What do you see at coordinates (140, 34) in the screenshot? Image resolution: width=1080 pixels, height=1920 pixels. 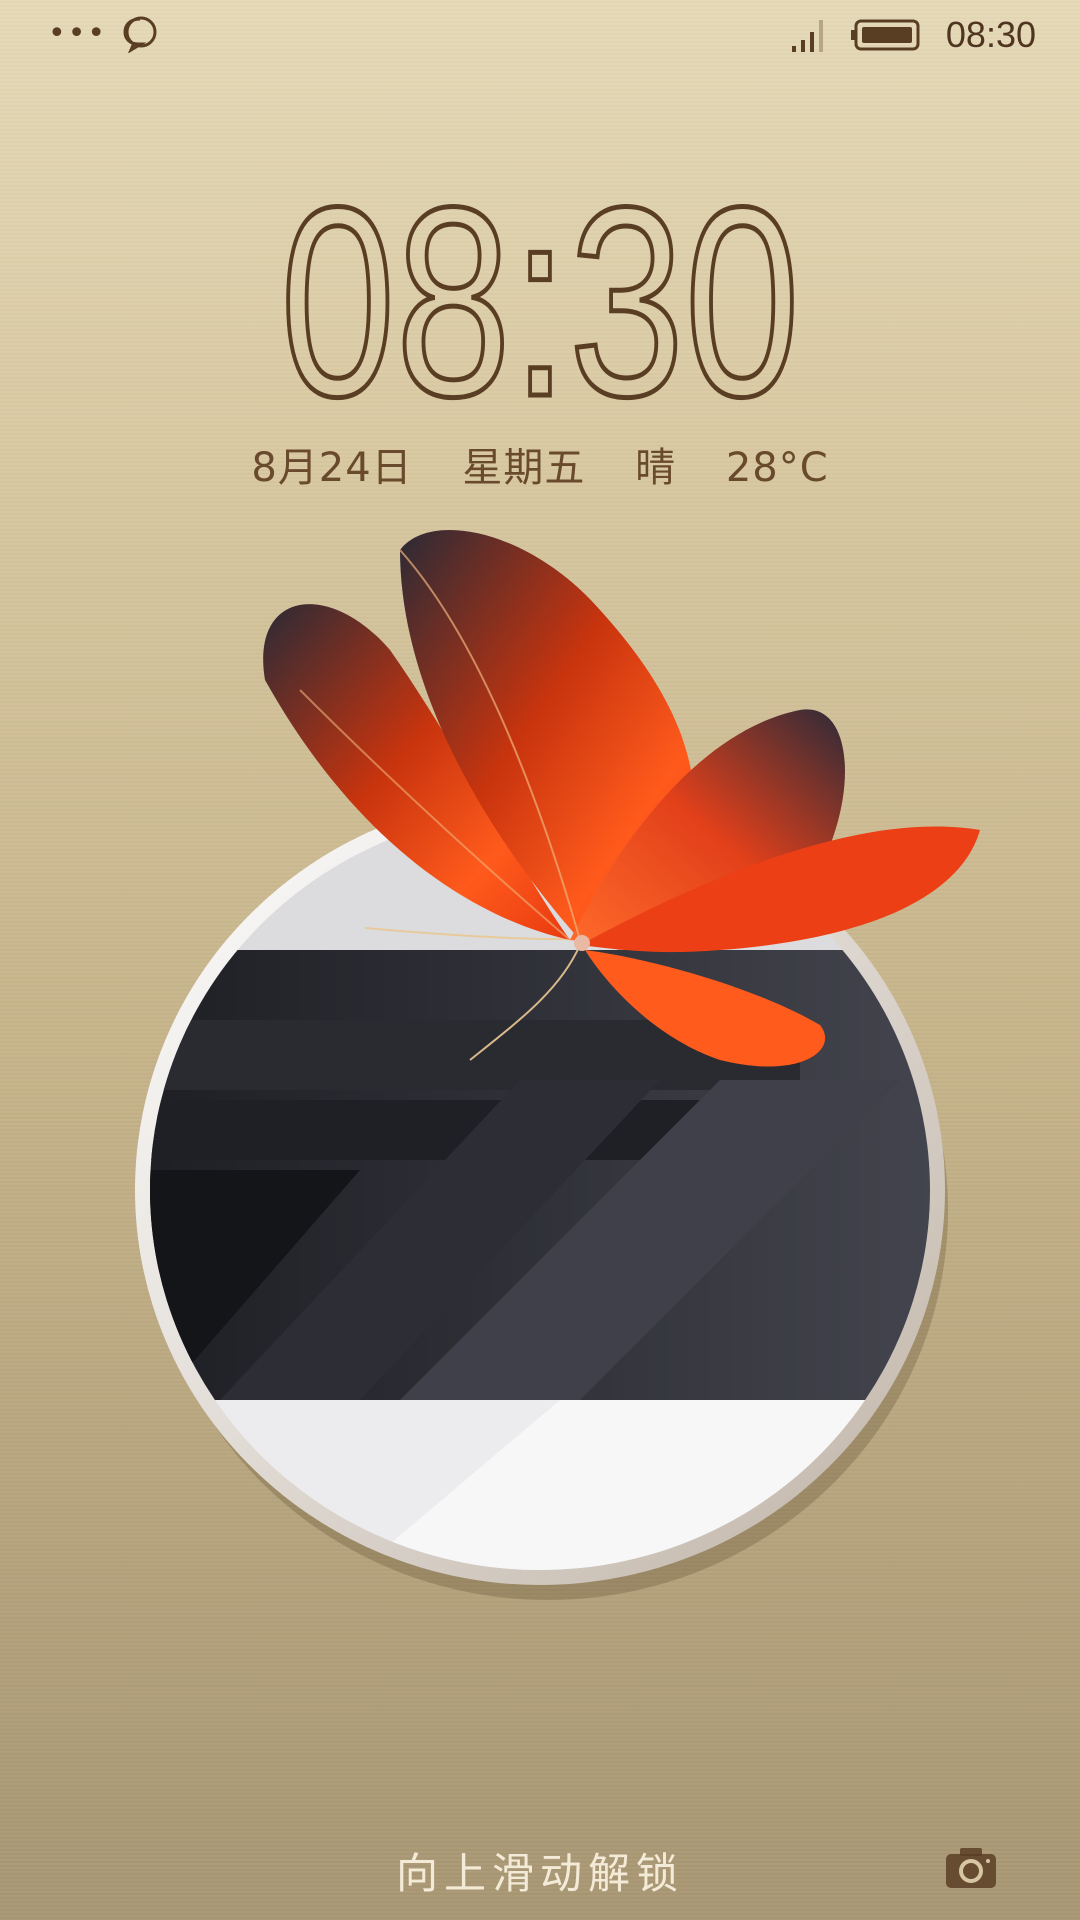 I see `chat-bubble-icon` at bounding box center [140, 34].